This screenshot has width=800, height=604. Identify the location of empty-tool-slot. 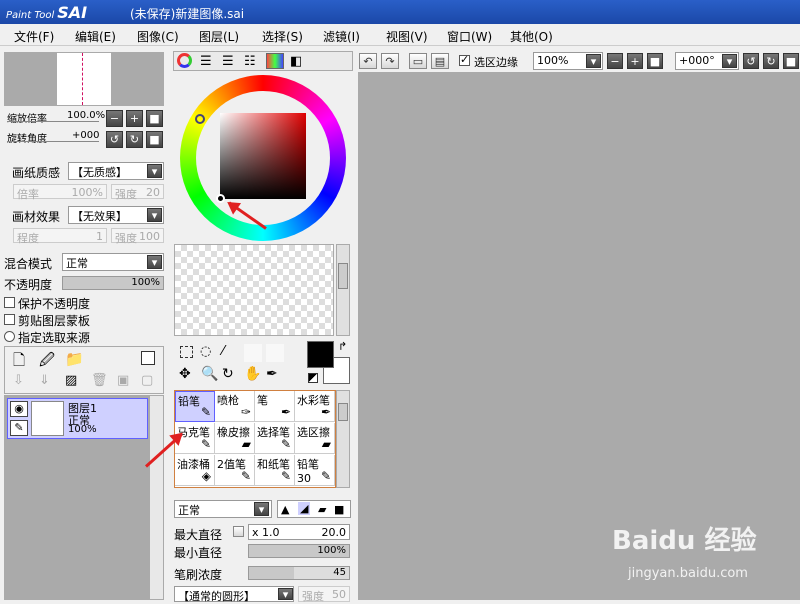
(275, 353).